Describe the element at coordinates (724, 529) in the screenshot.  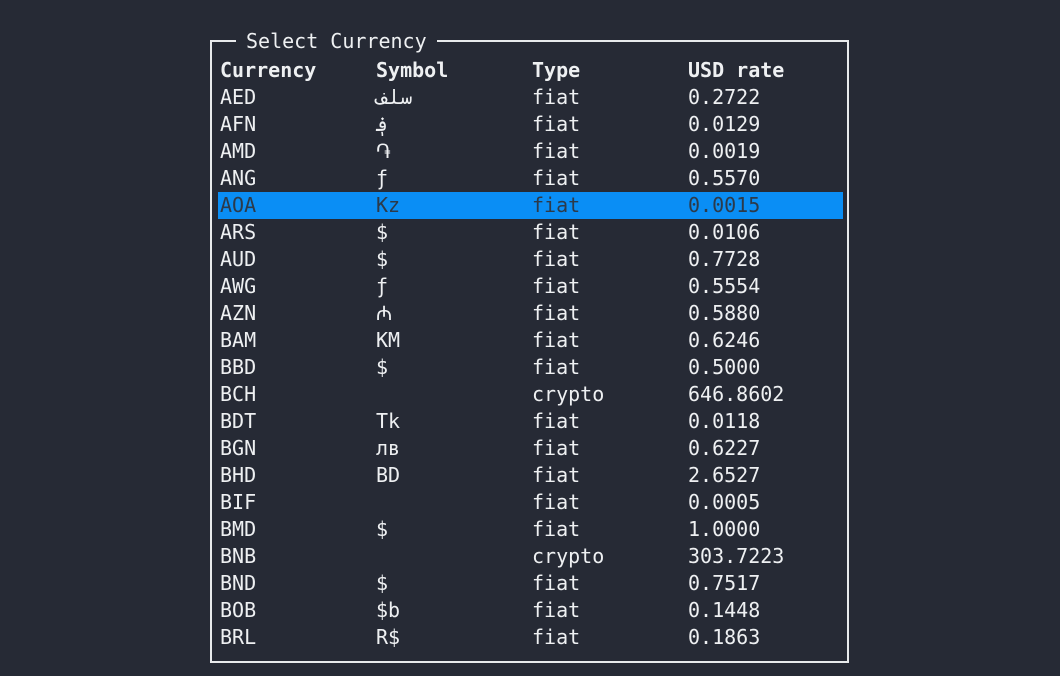
I see `cell-usd-rate: 1.0000` at that location.